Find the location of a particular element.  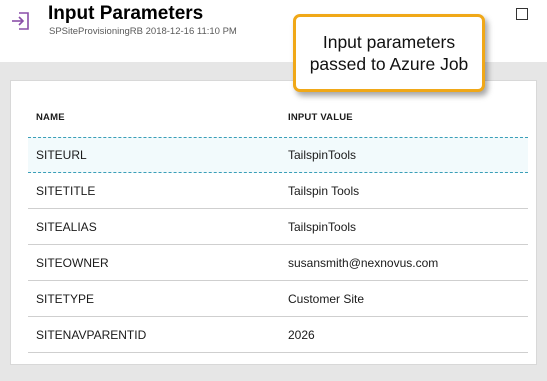

parameter-value: Tailspin Tools is located at coordinates (324, 190).